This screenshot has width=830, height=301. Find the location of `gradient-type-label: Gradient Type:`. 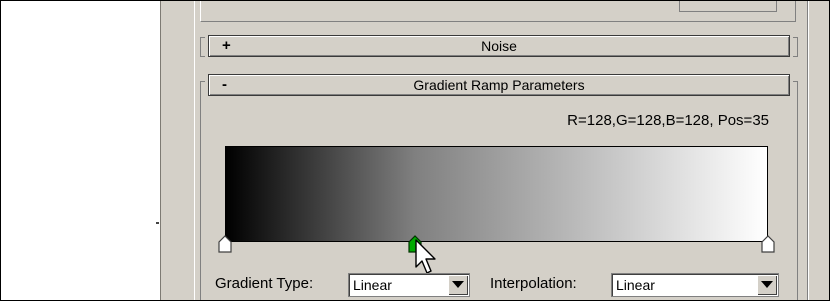

gradient-type-label: Gradient Type: is located at coordinates (264, 283).